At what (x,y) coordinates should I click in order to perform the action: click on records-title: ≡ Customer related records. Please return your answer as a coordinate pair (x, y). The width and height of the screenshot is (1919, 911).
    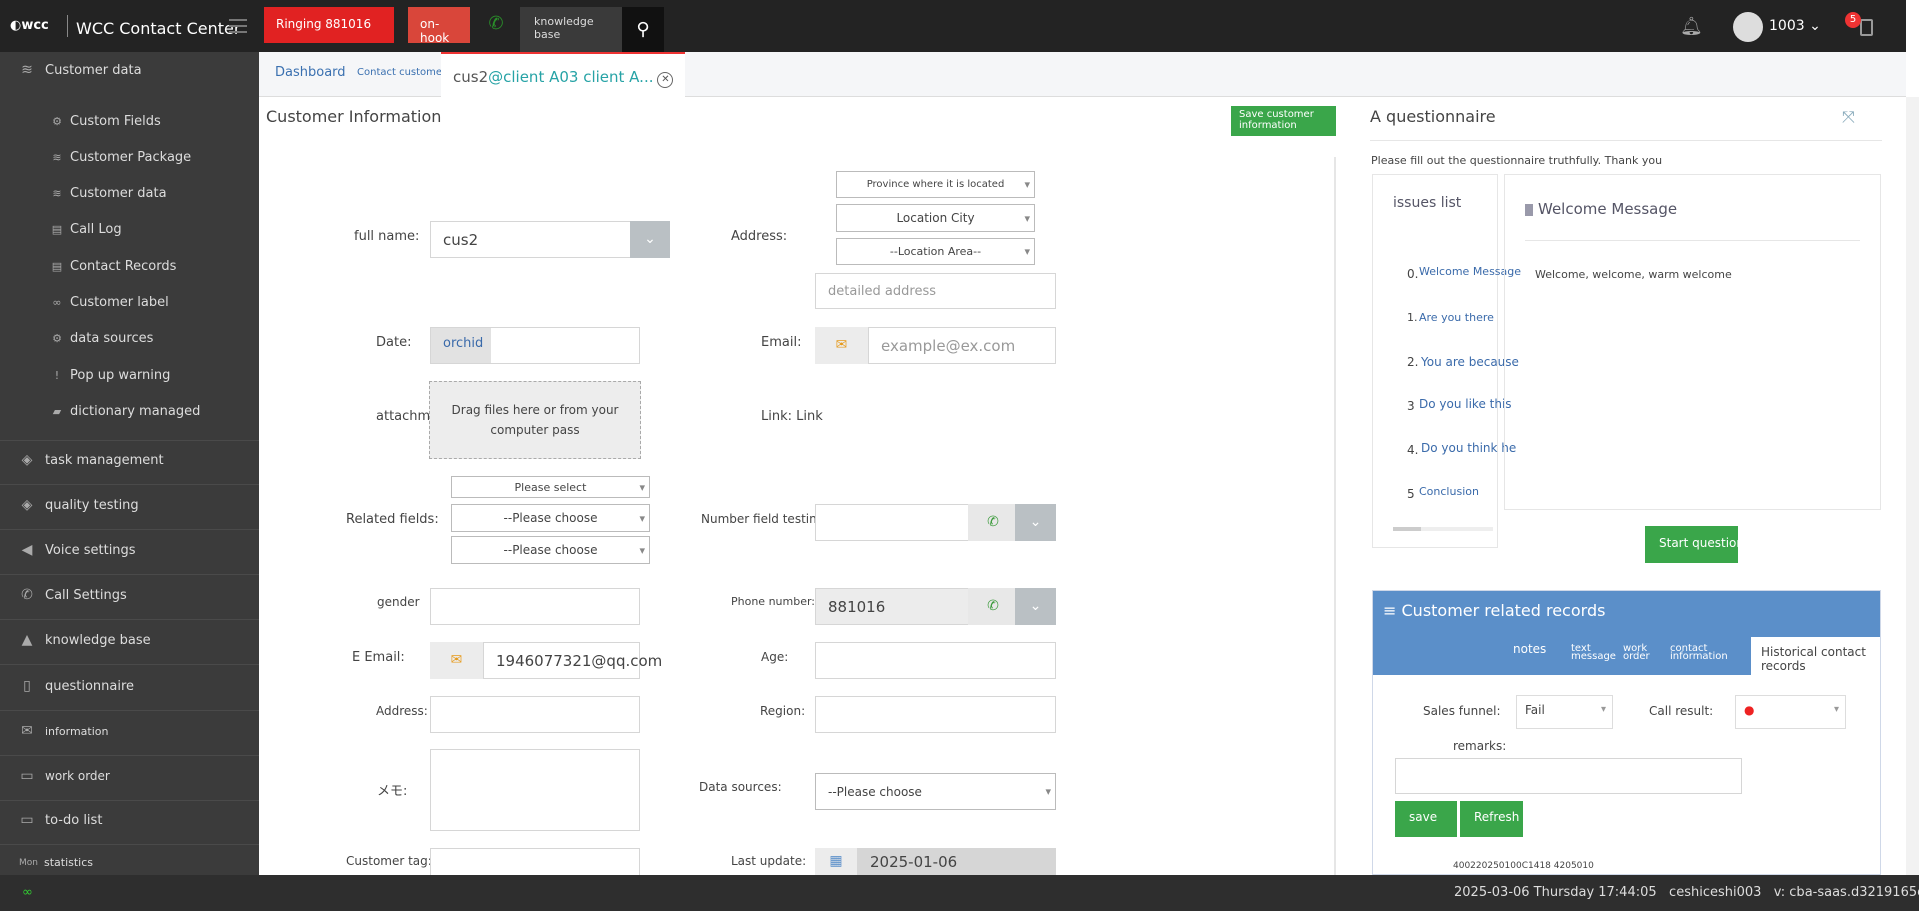
    Looking at the image, I should click on (1494, 610).